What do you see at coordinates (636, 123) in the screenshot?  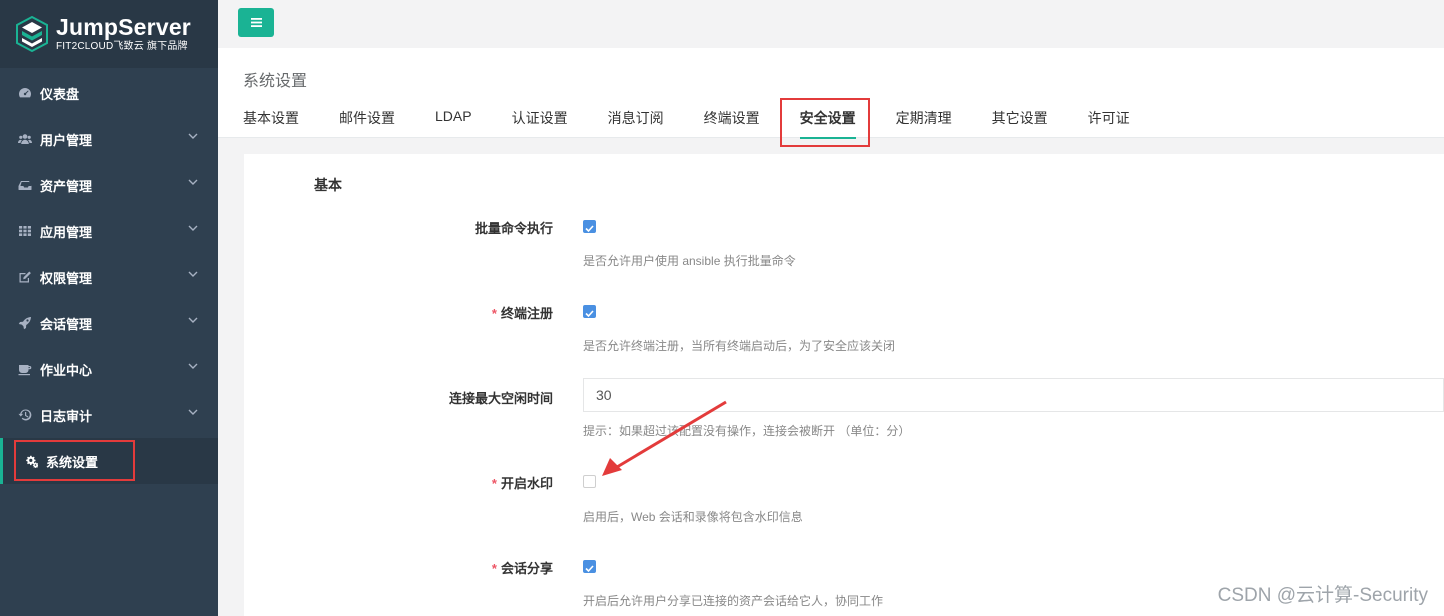 I see `tab-message-subscription: 消息订阅` at bounding box center [636, 123].